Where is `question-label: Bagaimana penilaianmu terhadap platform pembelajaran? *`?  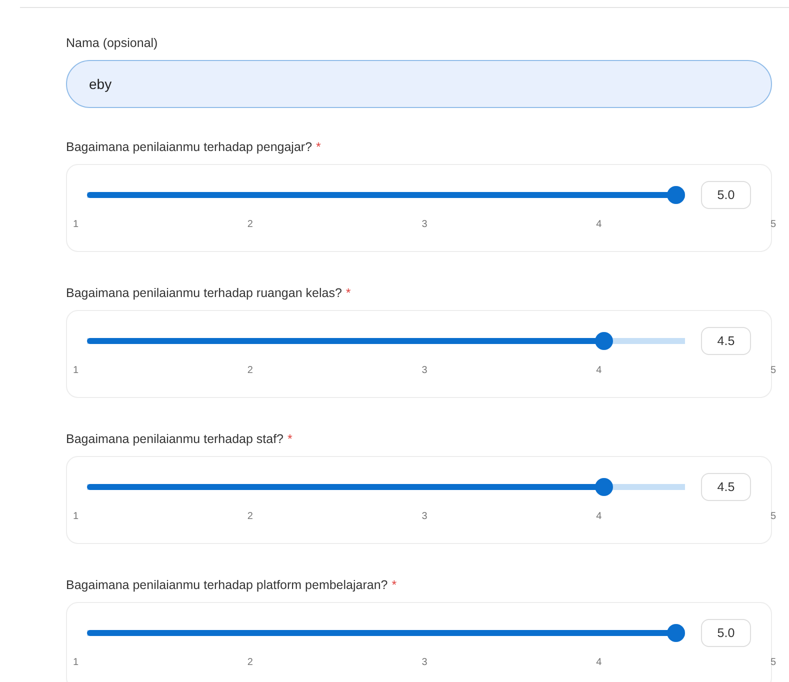 question-label: Bagaimana penilaianmu terhadap platform pembelajaran? * is located at coordinates (232, 585).